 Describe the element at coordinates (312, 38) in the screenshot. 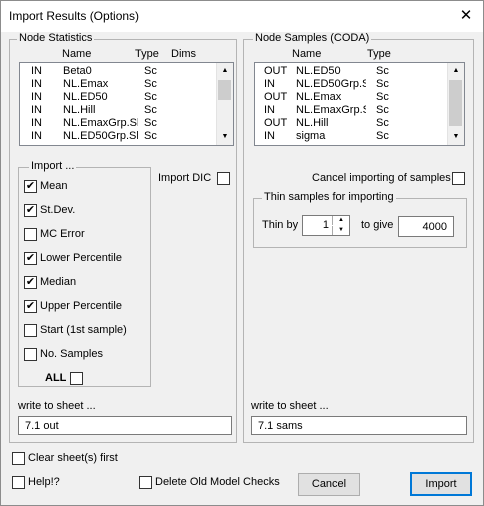

I see `node-samples-label: Node Samples (CODA)` at that location.